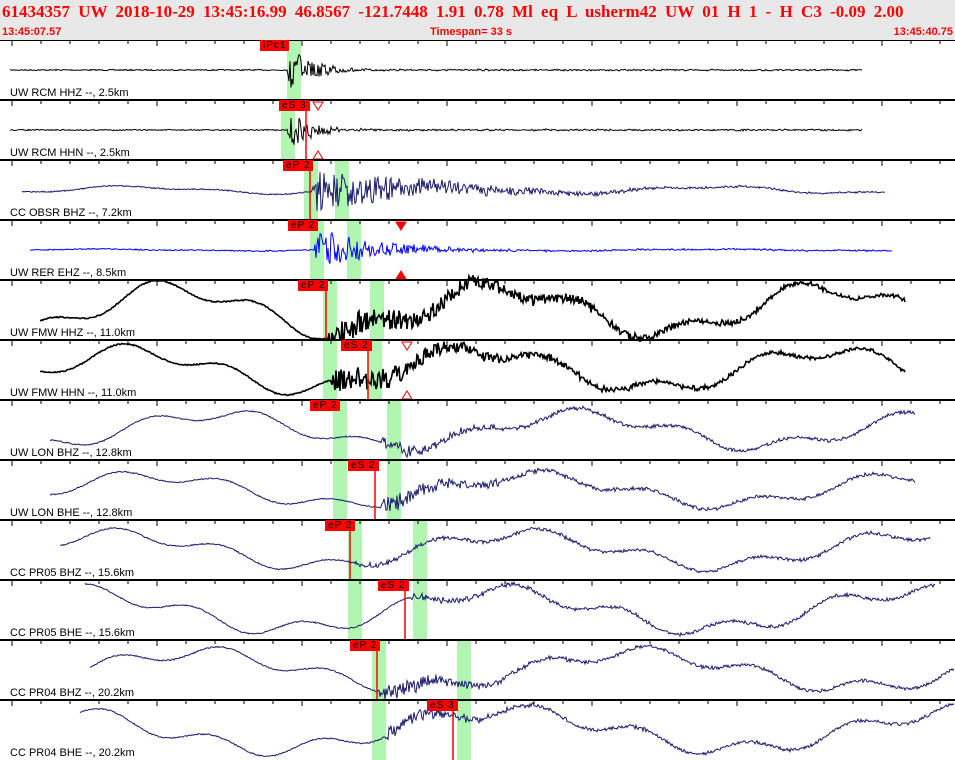  I want to click on channel-label: CC OBSR BHZ --, 7.2km, so click(71, 213).